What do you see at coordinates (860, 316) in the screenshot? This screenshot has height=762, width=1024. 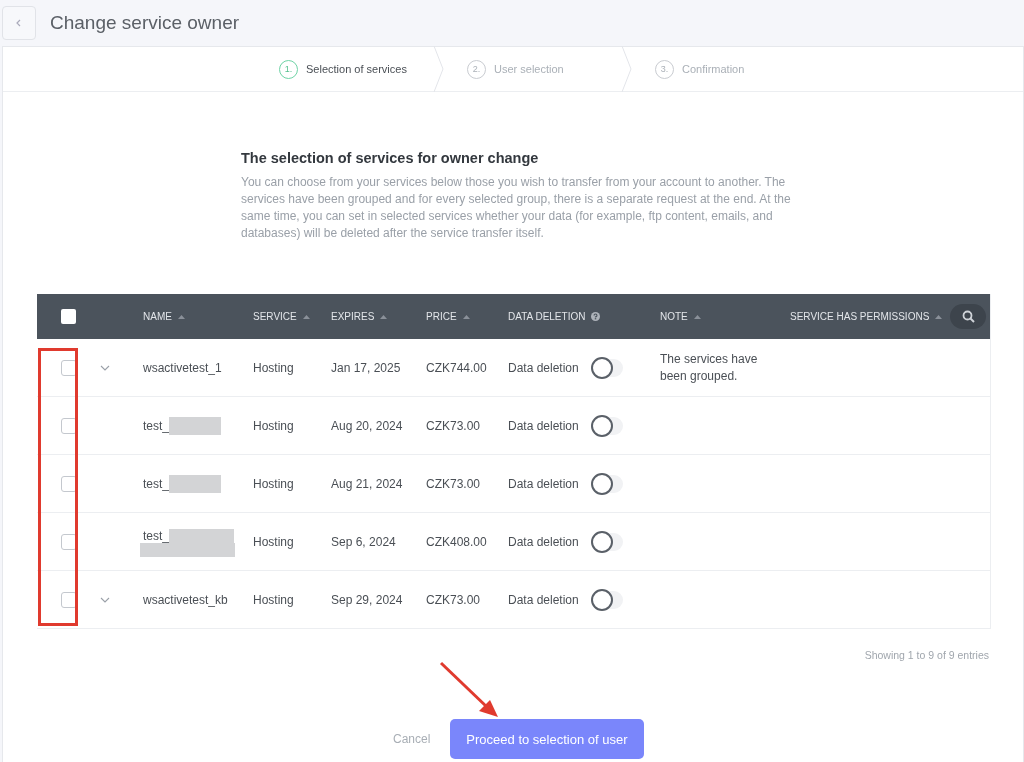 I see `column-header: SERVICE HAS PERMISSIONS` at bounding box center [860, 316].